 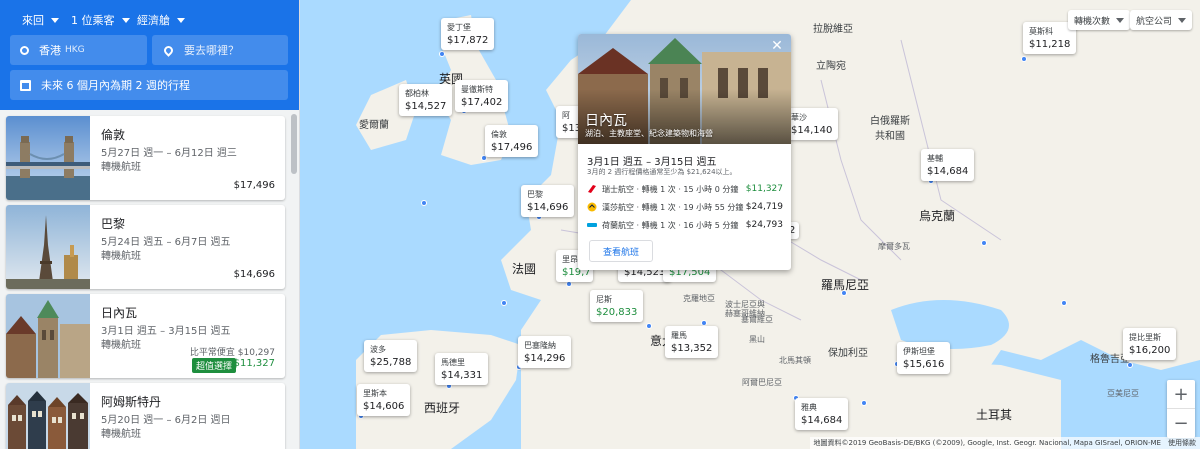 I want to click on result-card-amsterdam: 阿姆斯特丹 5月20日 週一 – 6月2日 週日 轉機航班, so click(x=145, y=416).